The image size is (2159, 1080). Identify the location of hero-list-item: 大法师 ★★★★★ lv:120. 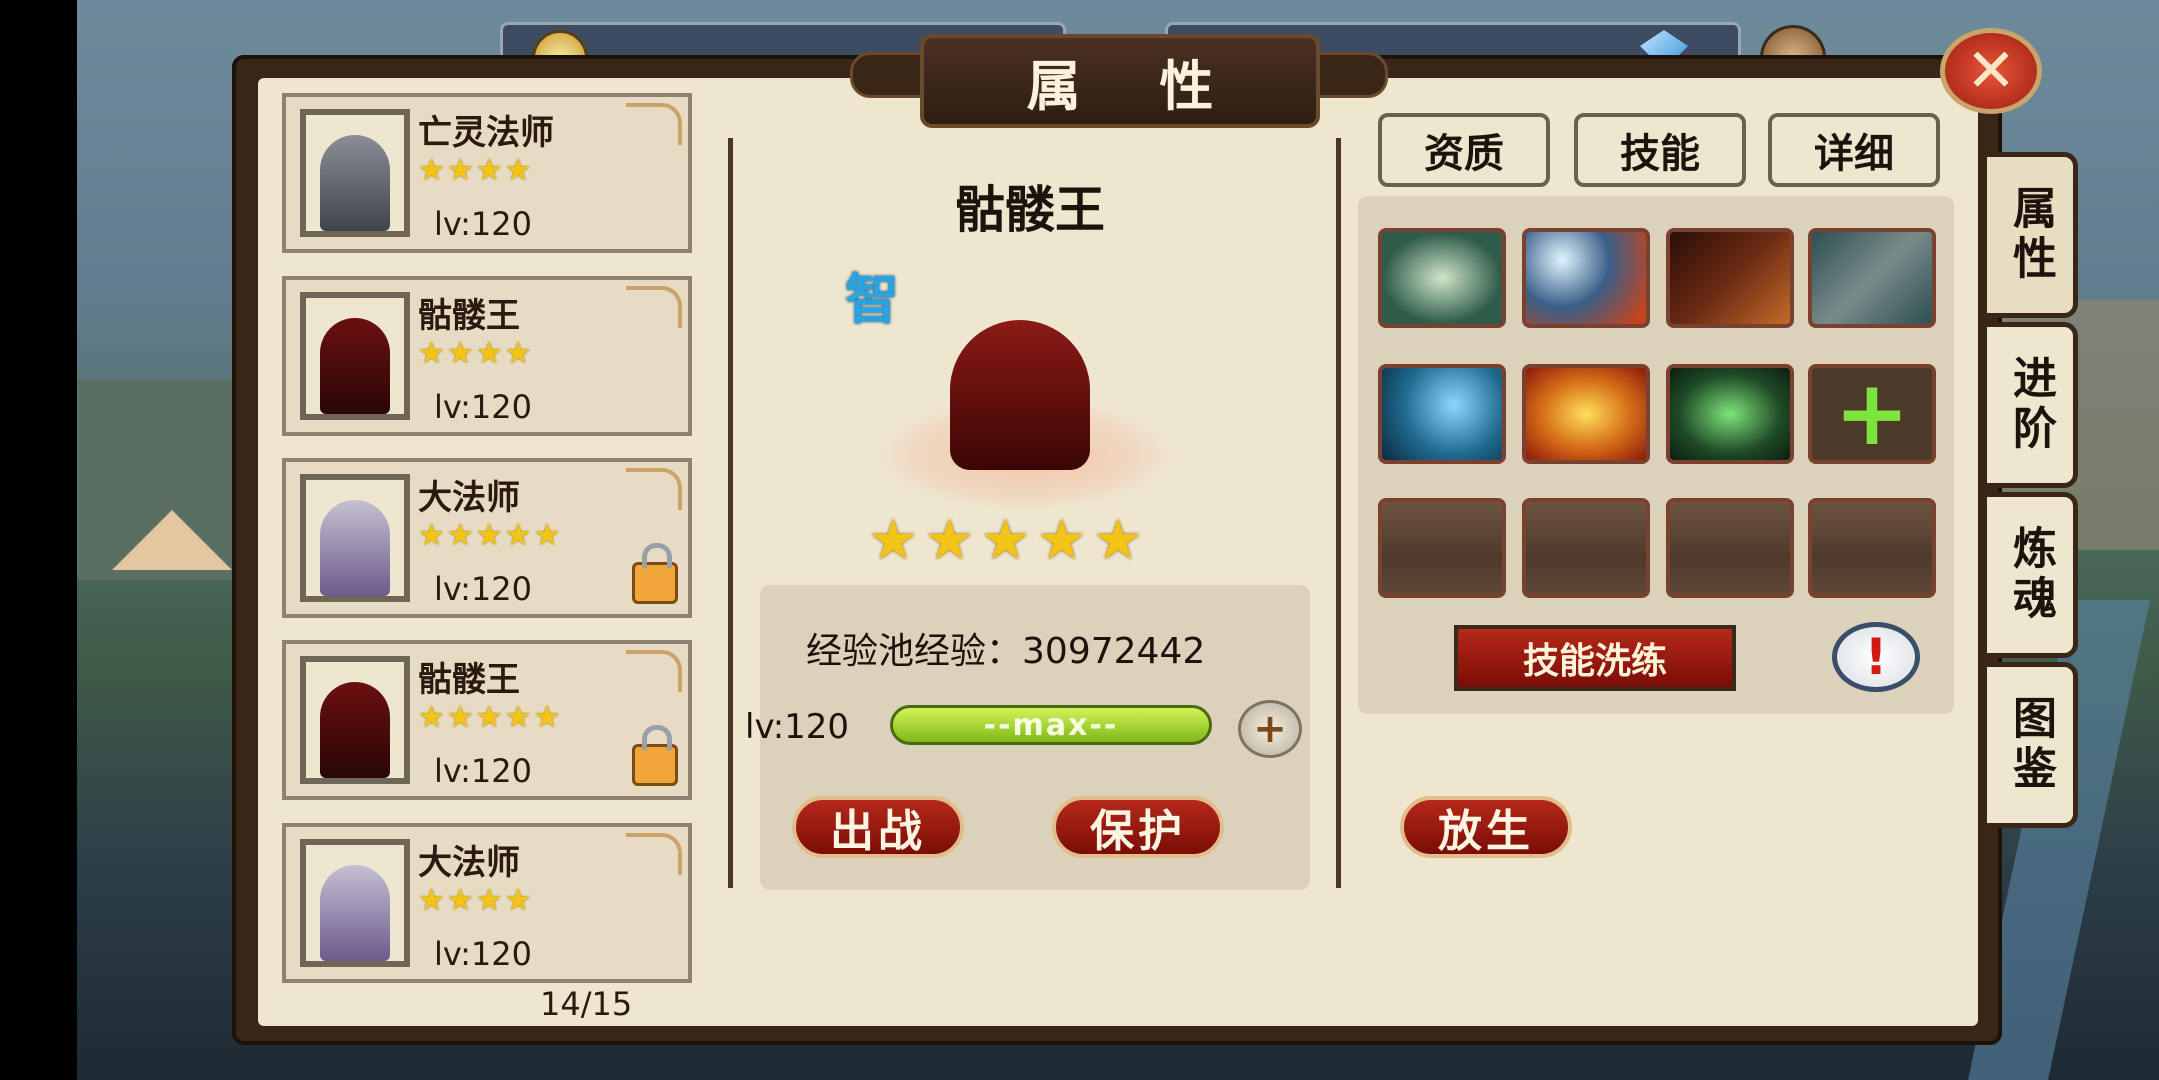
(487, 538).